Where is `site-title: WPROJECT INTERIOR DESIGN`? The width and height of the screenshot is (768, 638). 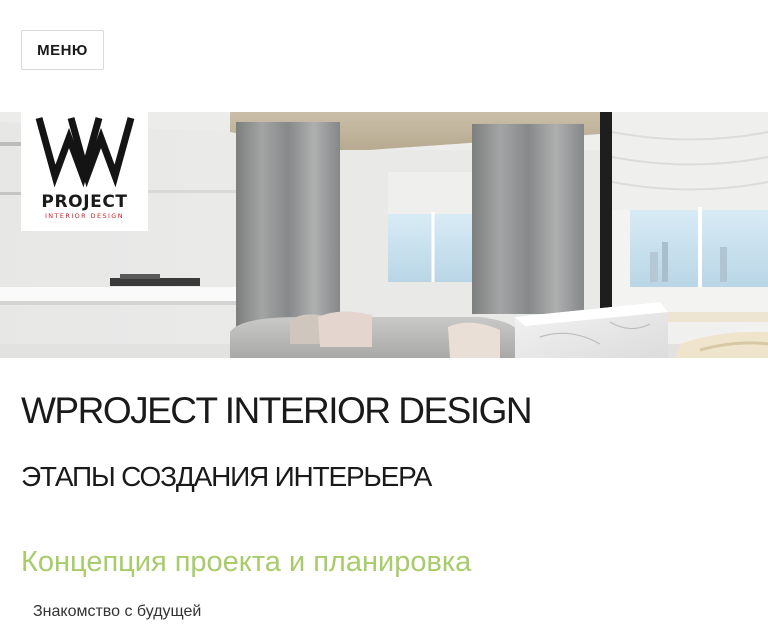
site-title: WPROJECT INTERIOR DESIGN is located at coordinates (384, 411).